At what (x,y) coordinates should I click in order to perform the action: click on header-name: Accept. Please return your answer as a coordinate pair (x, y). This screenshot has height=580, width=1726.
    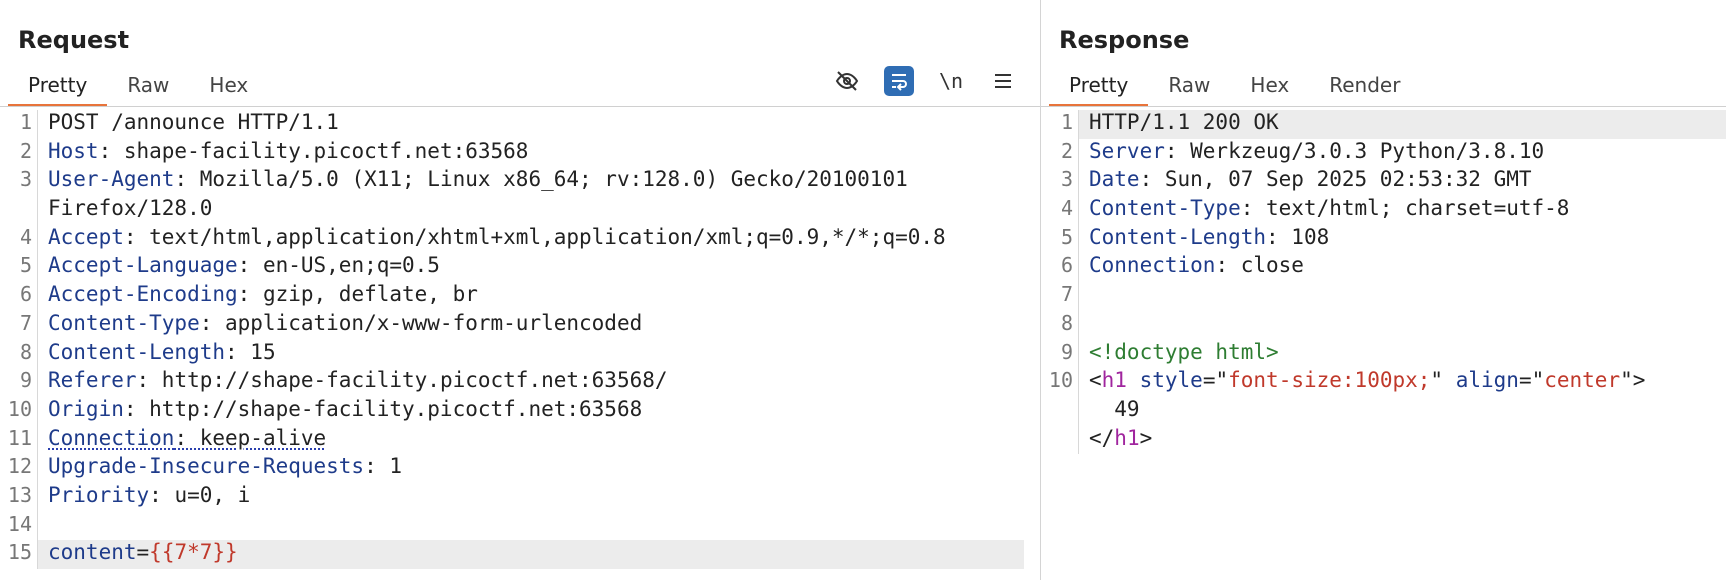
    Looking at the image, I should click on (86, 236).